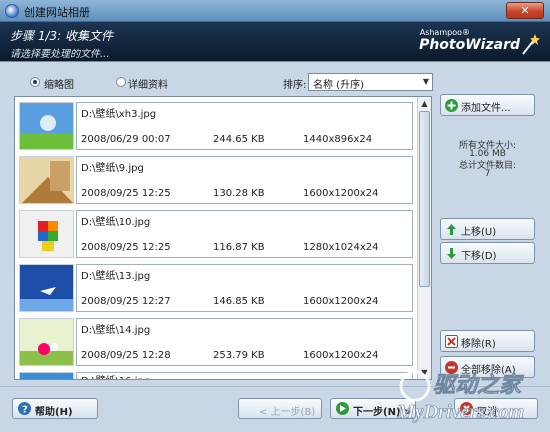 The width and height of the screenshot is (550, 432). Describe the element at coordinates (531, 44) in the screenshot. I see `wand-icon` at that location.